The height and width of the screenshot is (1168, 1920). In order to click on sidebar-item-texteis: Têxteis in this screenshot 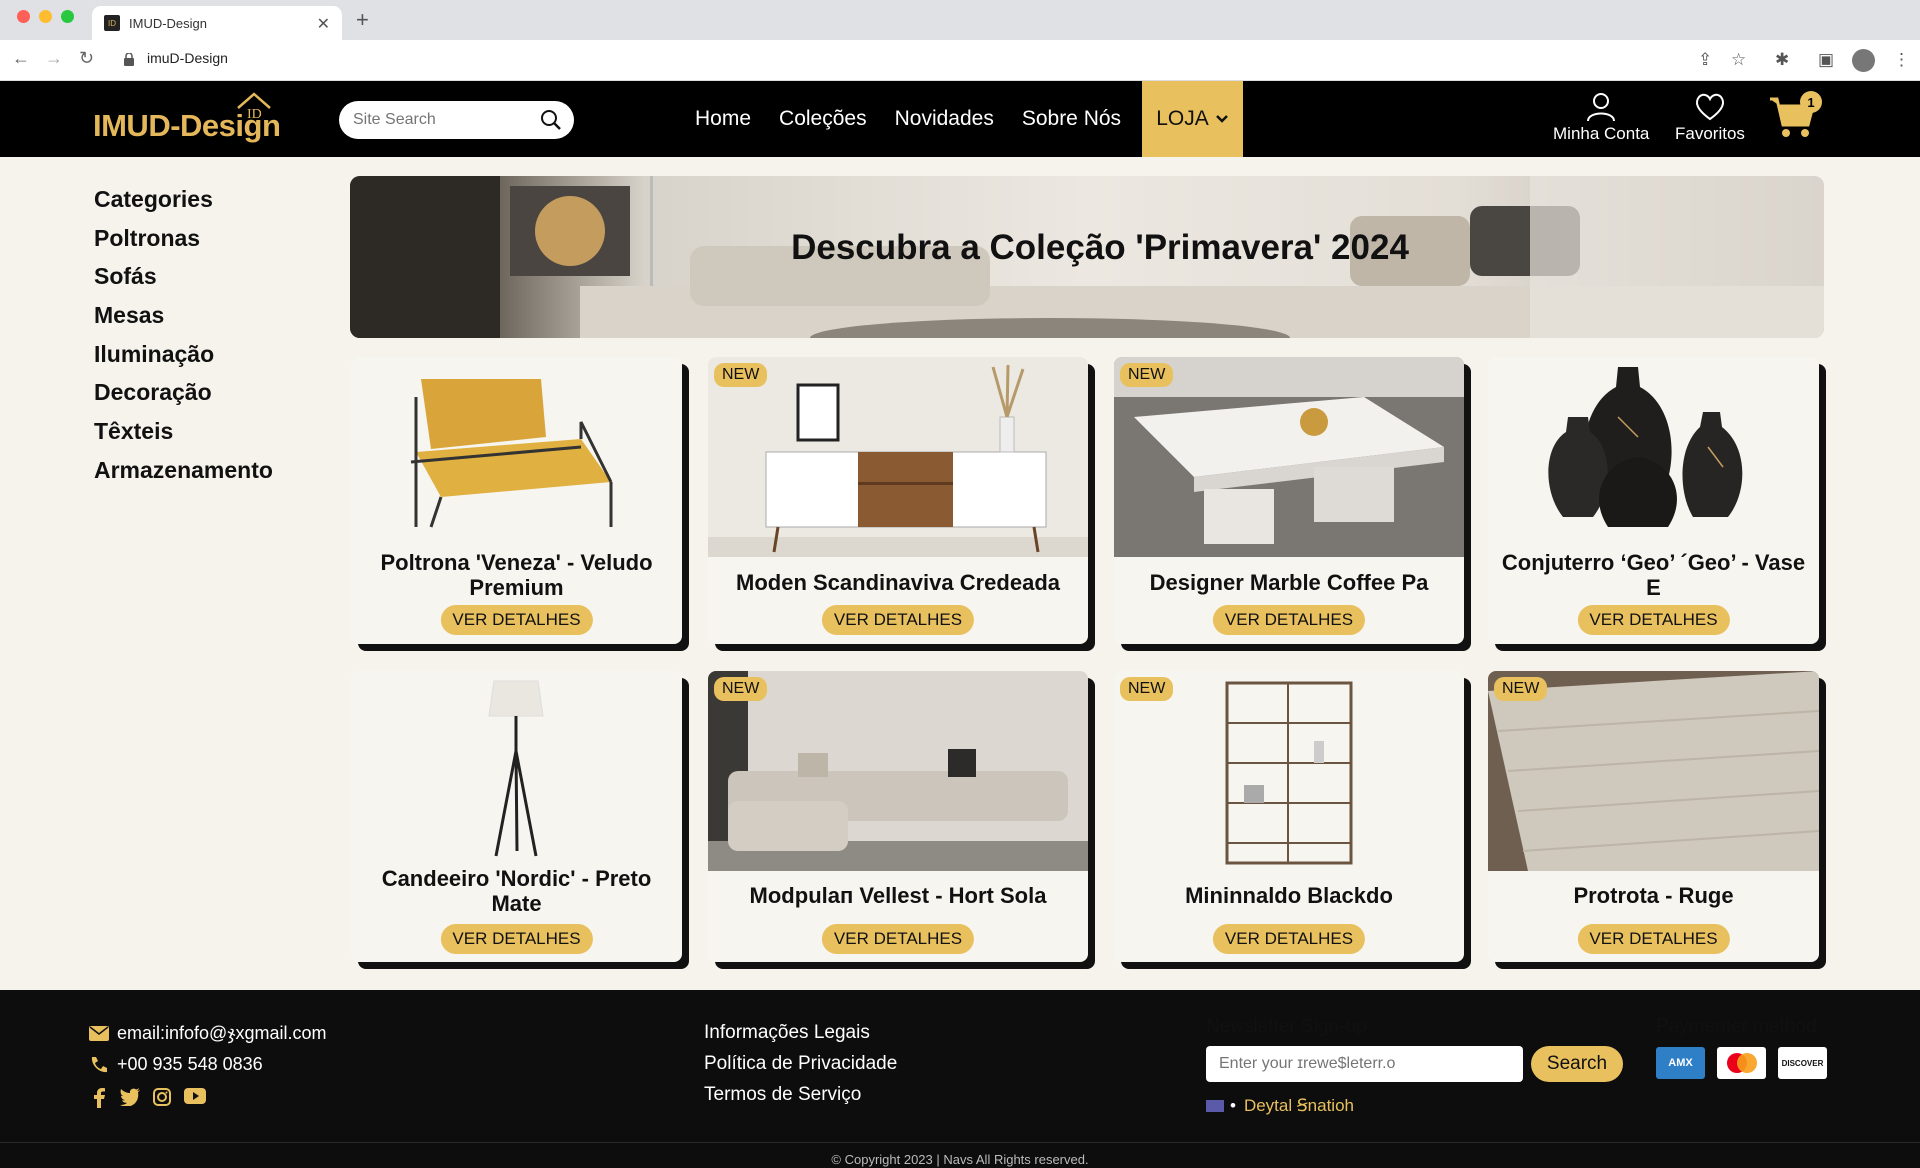, I will do `click(183, 434)`.